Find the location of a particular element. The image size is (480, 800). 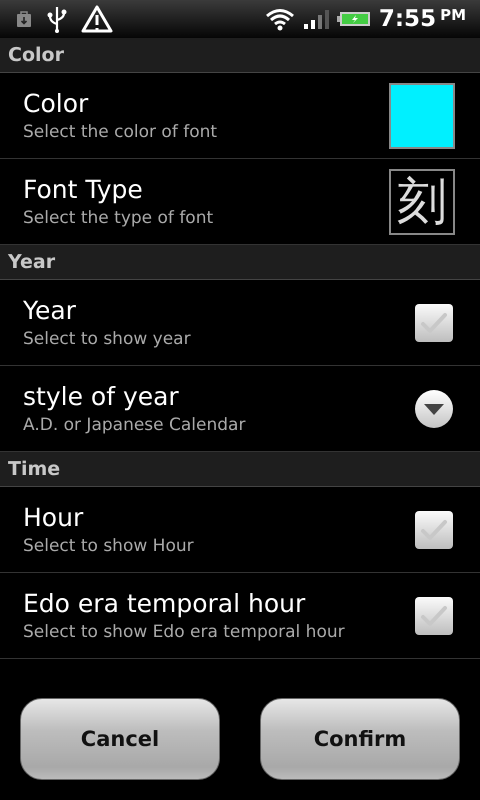

preference-item: Hour Select to show Hour is located at coordinates (240, 530).